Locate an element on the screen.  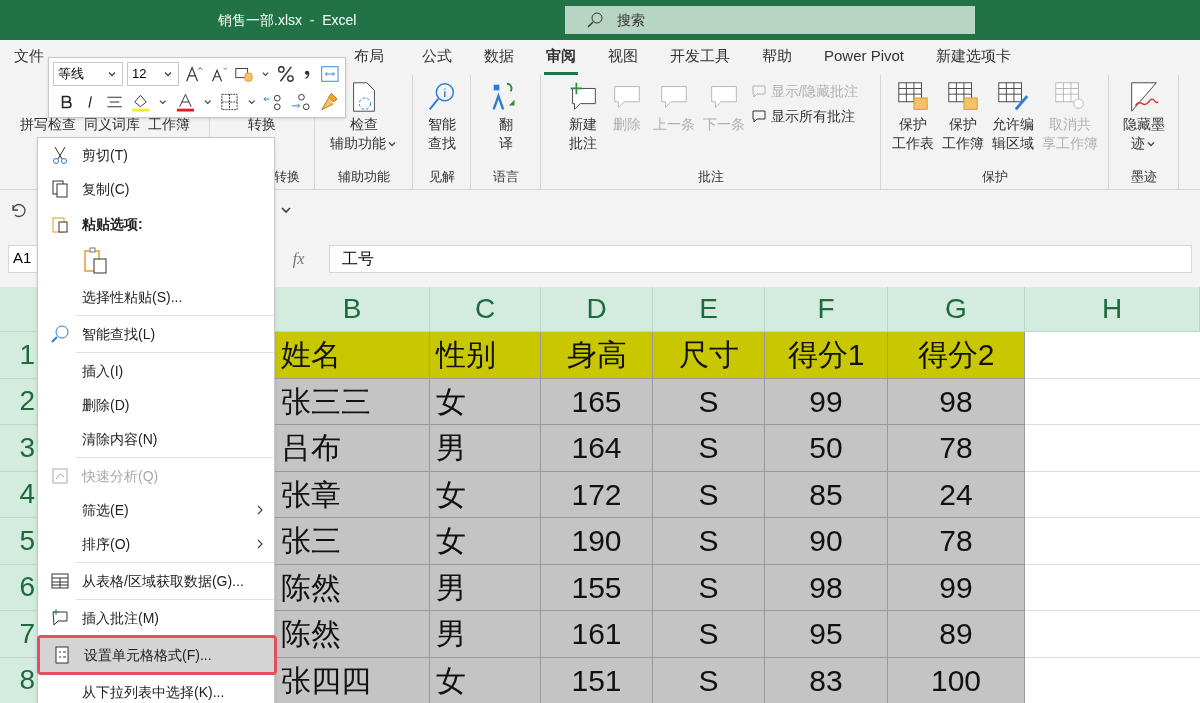
group-label: 辅助功能 is located at coordinates (363, 177).